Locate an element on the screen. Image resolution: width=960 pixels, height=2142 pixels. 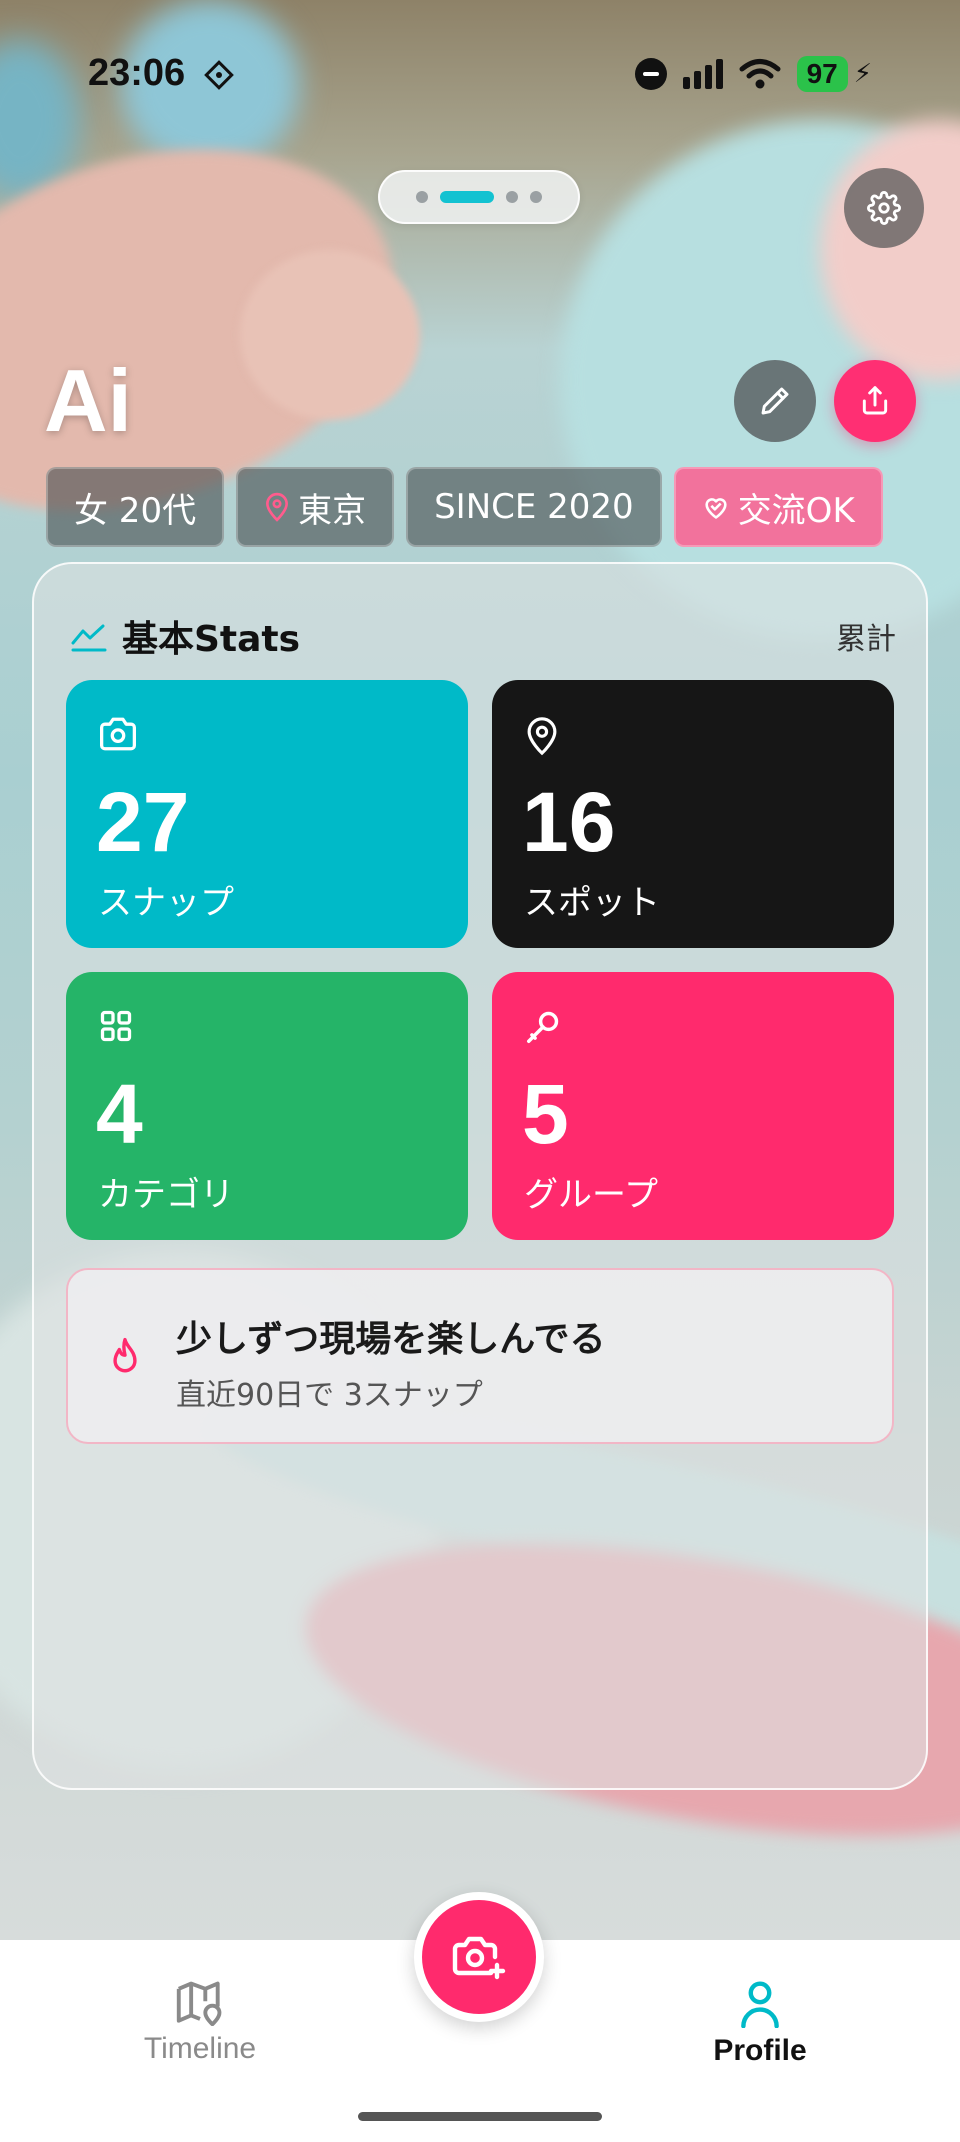
nav-profile: Profile is located at coordinates (760, 2024).